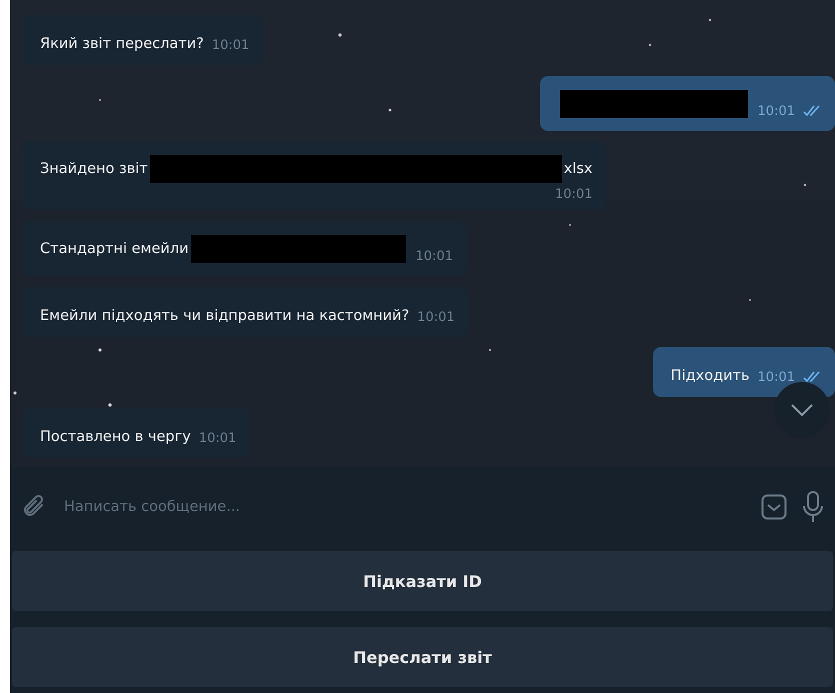  I want to click on keyboard-button: Підказати ID, so click(422, 581).